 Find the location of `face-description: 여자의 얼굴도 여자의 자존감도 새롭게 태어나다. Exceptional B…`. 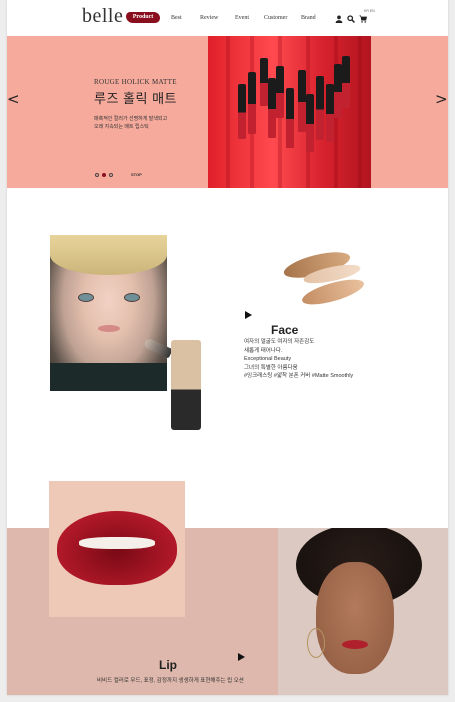

face-description: 여자의 얼굴도 여자의 자존감도 새롭게 태어나다. Exceptional B… is located at coordinates (314, 359).